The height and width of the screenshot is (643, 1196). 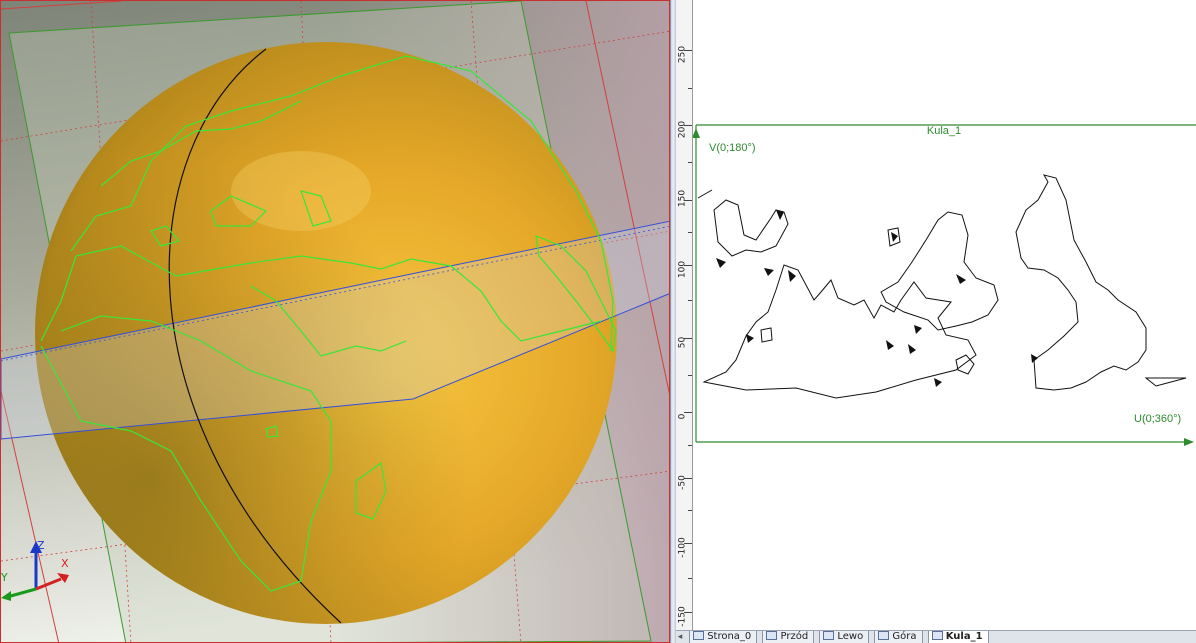 I want to click on ruler-label: 250, so click(x=682, y=54).